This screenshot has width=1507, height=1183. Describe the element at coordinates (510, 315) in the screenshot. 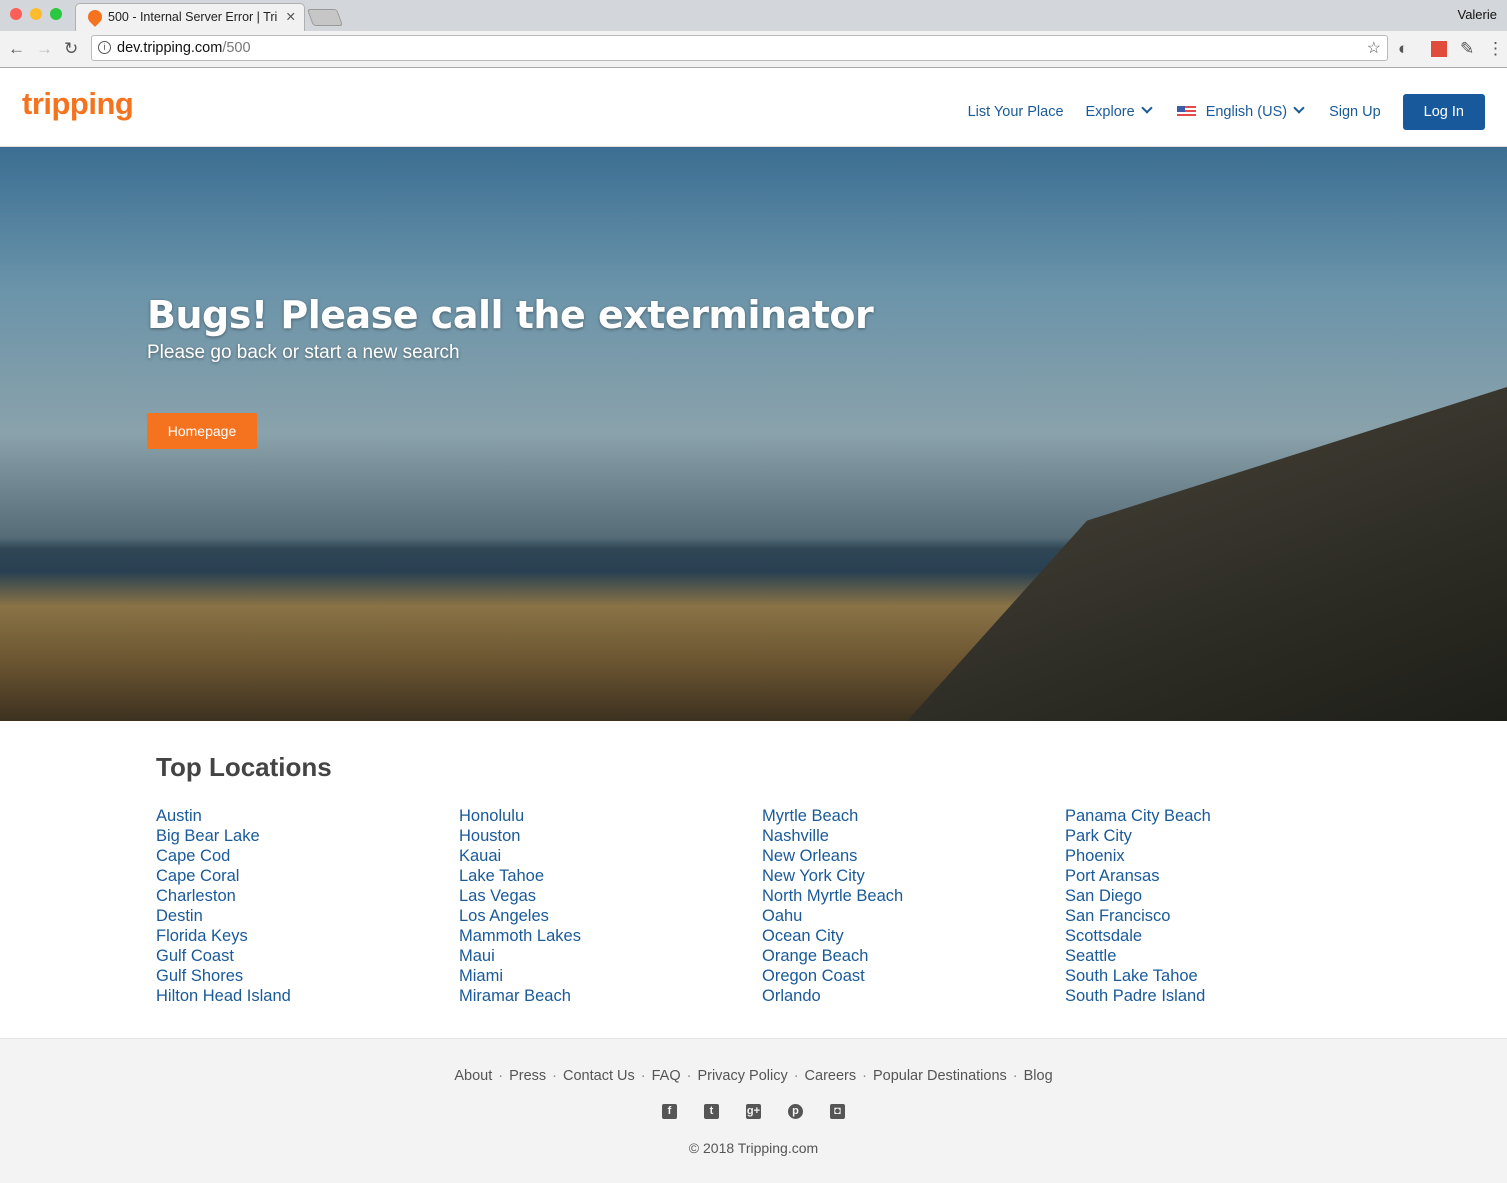

I see `error-title: Bugs! Please call the exterminator` at that location.